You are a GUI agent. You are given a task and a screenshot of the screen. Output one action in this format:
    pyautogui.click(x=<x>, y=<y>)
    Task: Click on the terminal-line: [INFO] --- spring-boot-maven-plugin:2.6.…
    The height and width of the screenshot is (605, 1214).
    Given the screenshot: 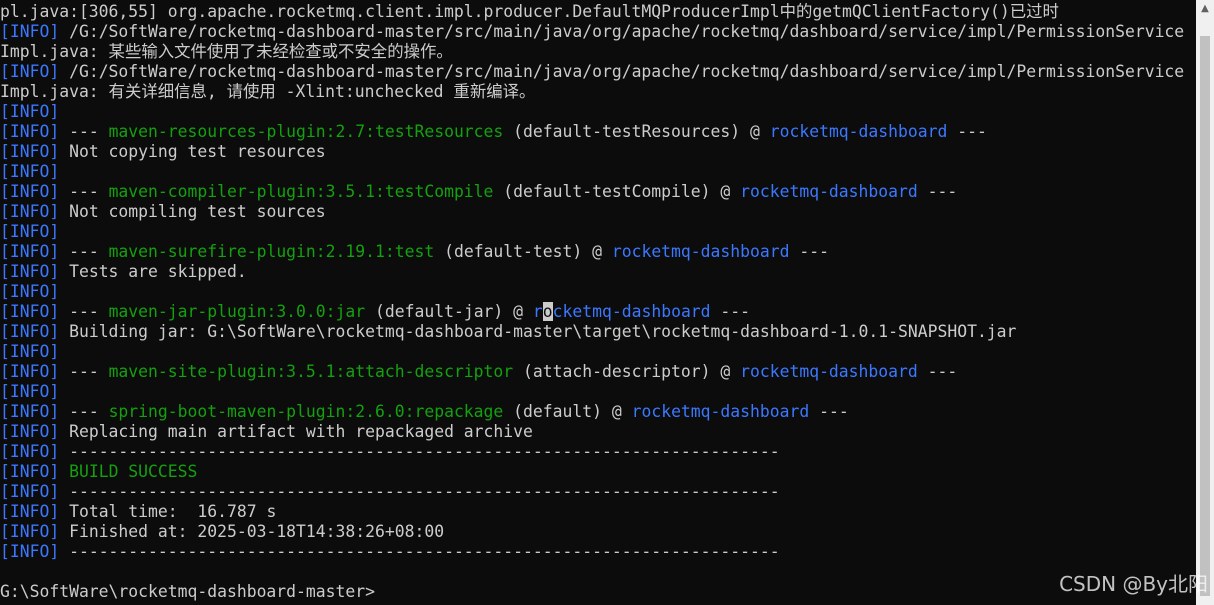 What is the action you would take?
    pyautogui.click(x=598, y=412)
    